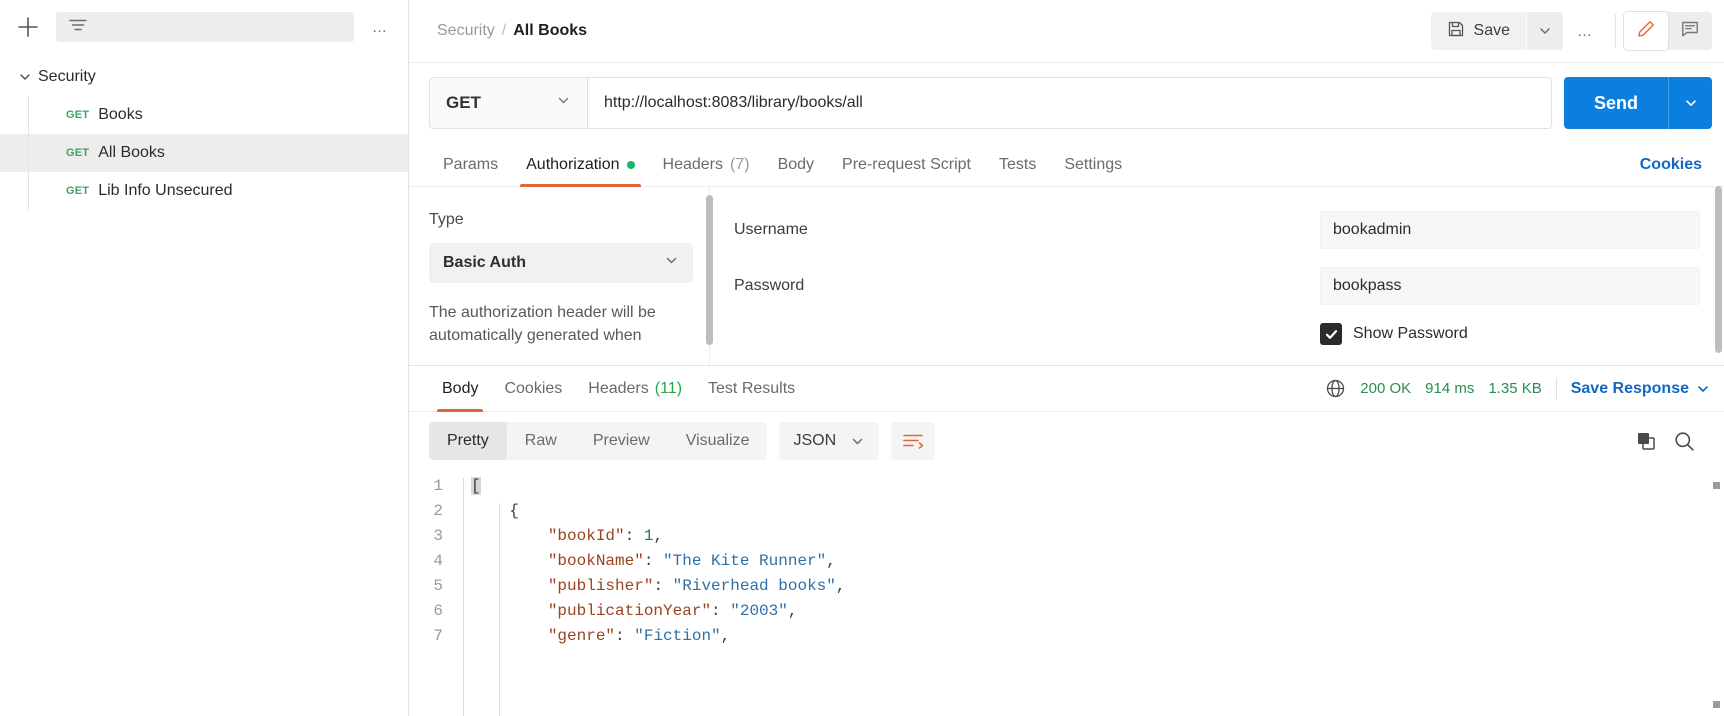 This screenshot has height=716, width=1724. What do you see at coordinates (28, 27) in the screenshot?
I see `plus-icon` at bounding box center [28, 27].